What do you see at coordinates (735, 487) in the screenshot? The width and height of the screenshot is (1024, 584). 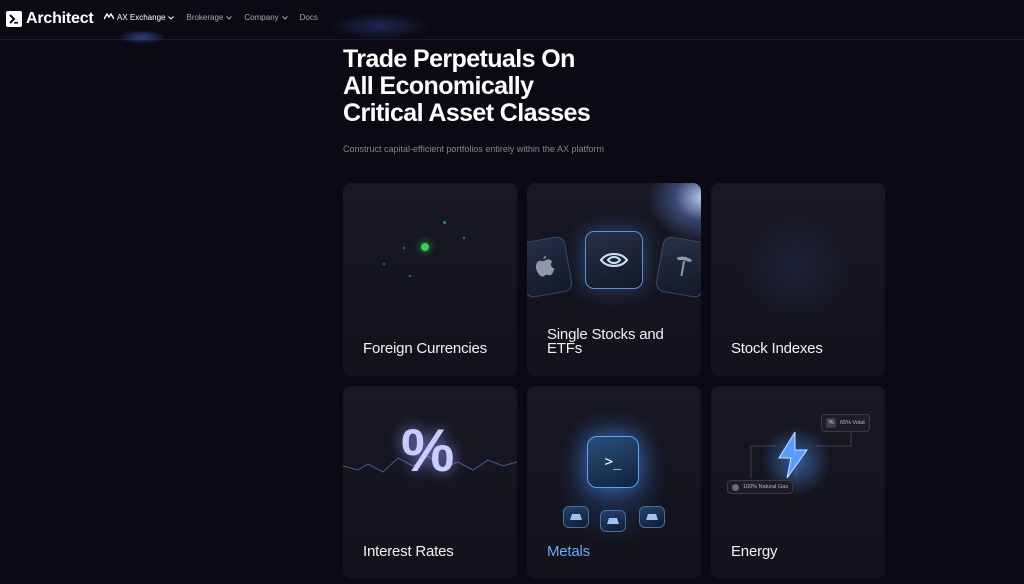 I see `flame-icon` at bounding box center [735, 487].